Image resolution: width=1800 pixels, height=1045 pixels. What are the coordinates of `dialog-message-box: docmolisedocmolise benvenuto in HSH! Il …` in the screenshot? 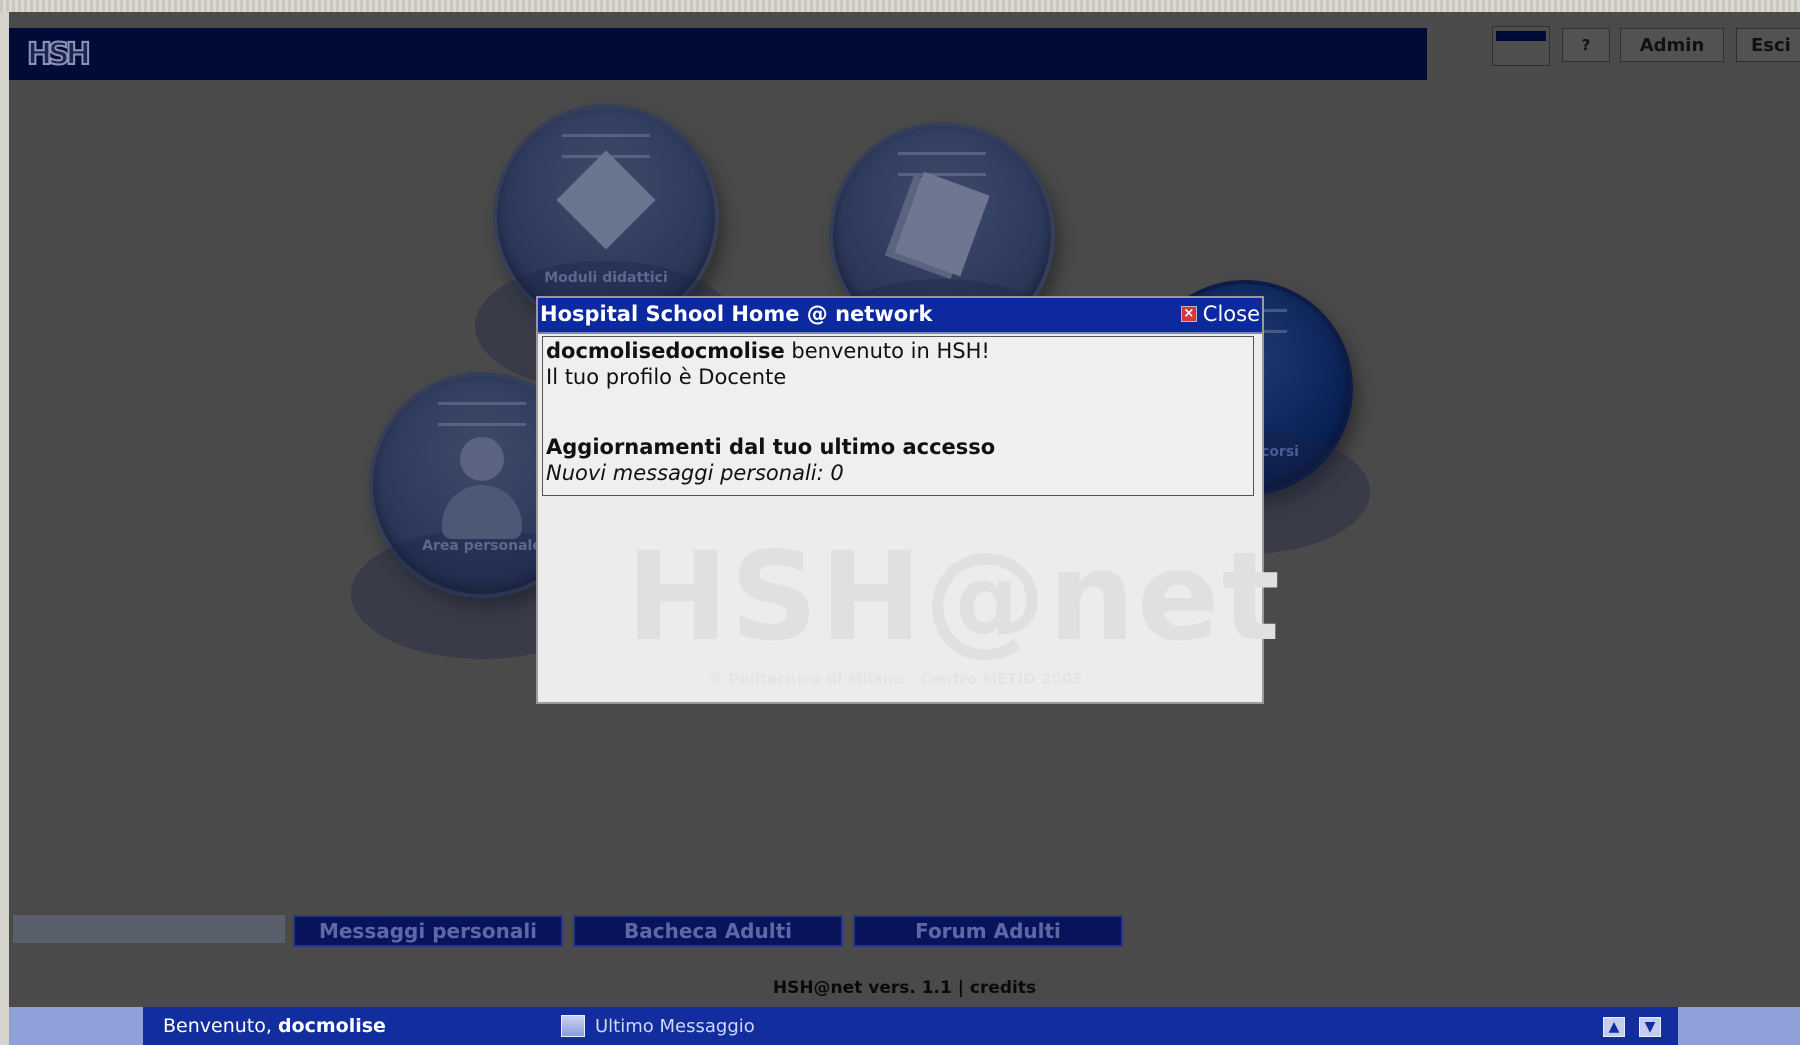 It's located at (898, 416).